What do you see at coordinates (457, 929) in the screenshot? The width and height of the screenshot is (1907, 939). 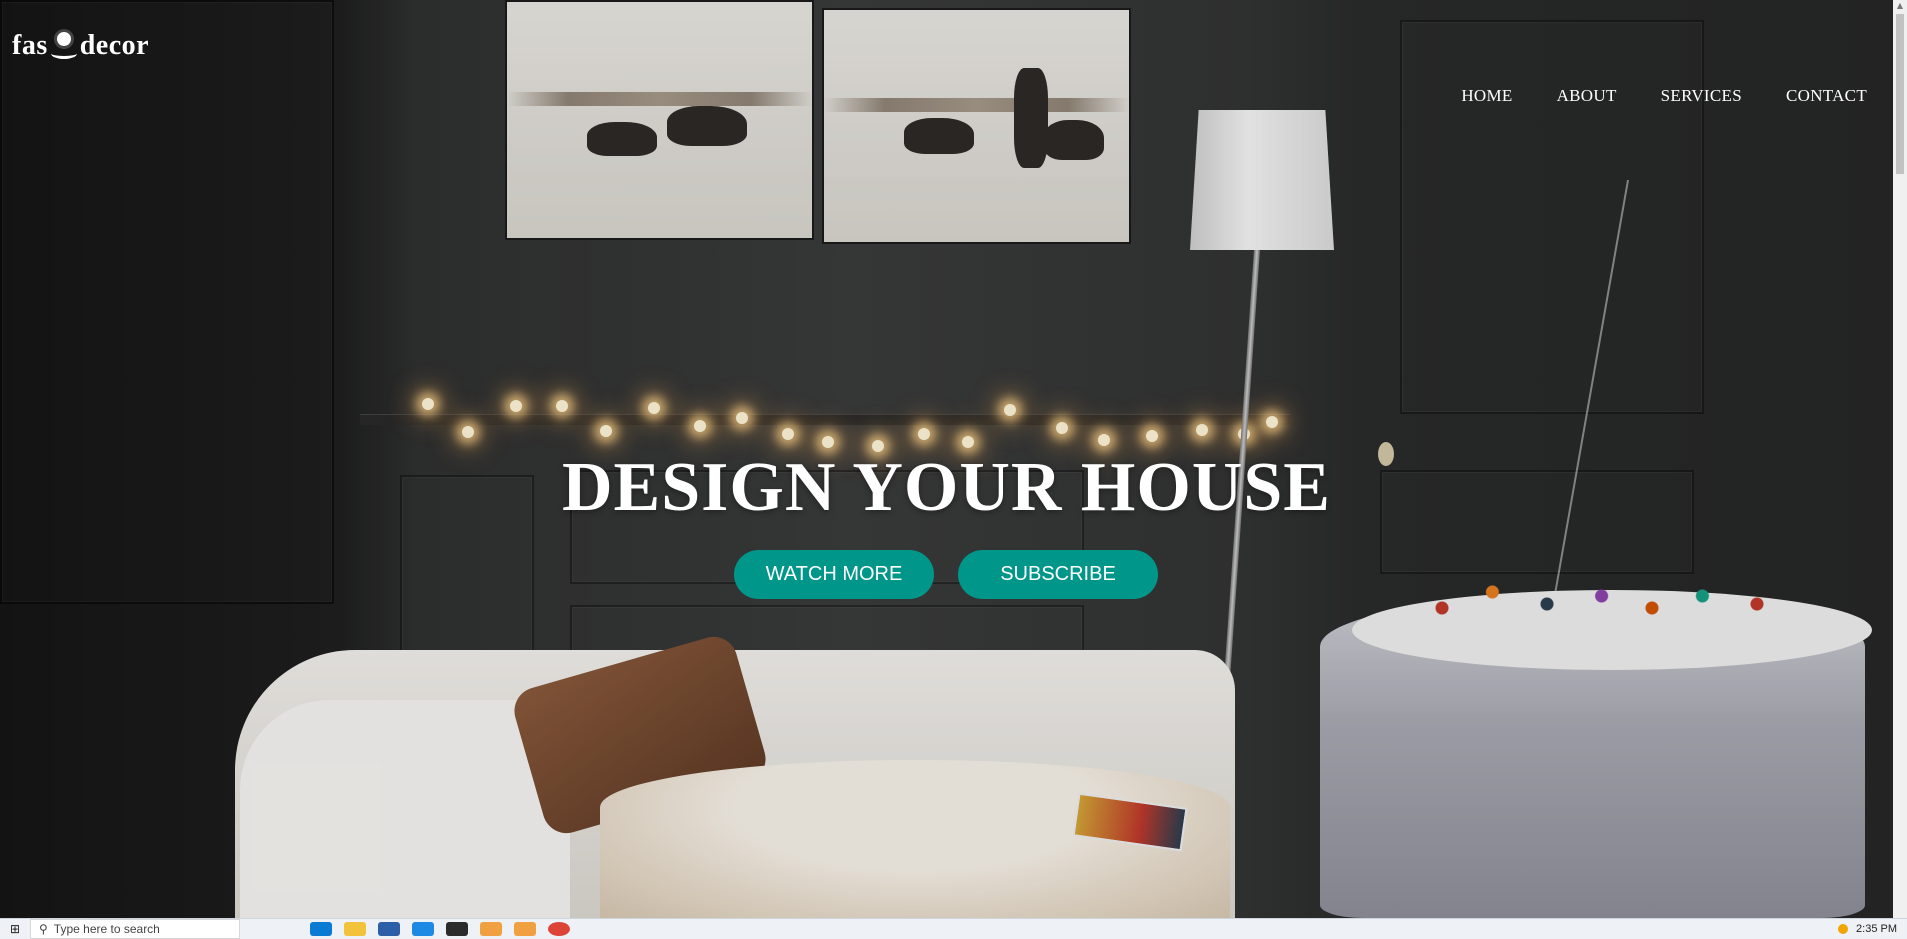 I see `terminal-icon` at bounding box center [457, 929].